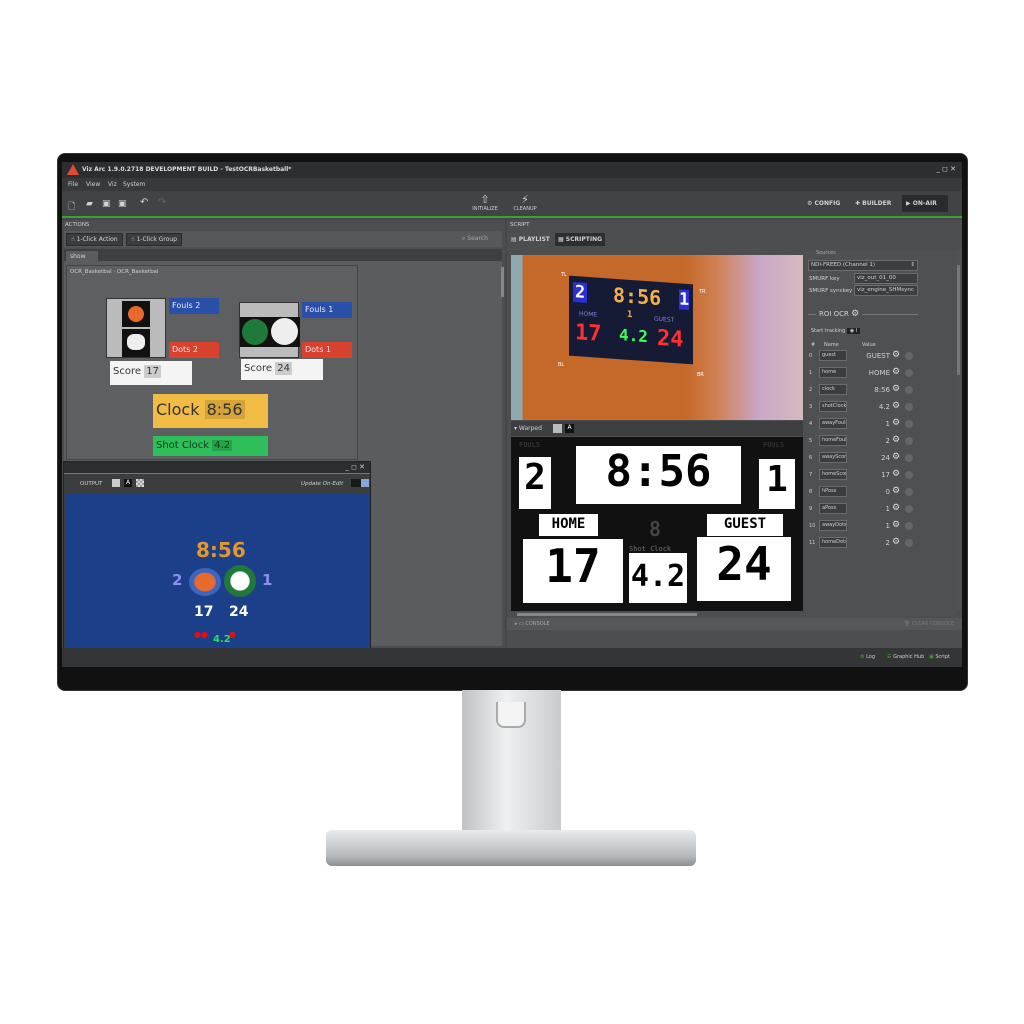 The image size is (1024, 1024). I want to click on on-air-button: ▶ ON-AIR, so click(925, 203).